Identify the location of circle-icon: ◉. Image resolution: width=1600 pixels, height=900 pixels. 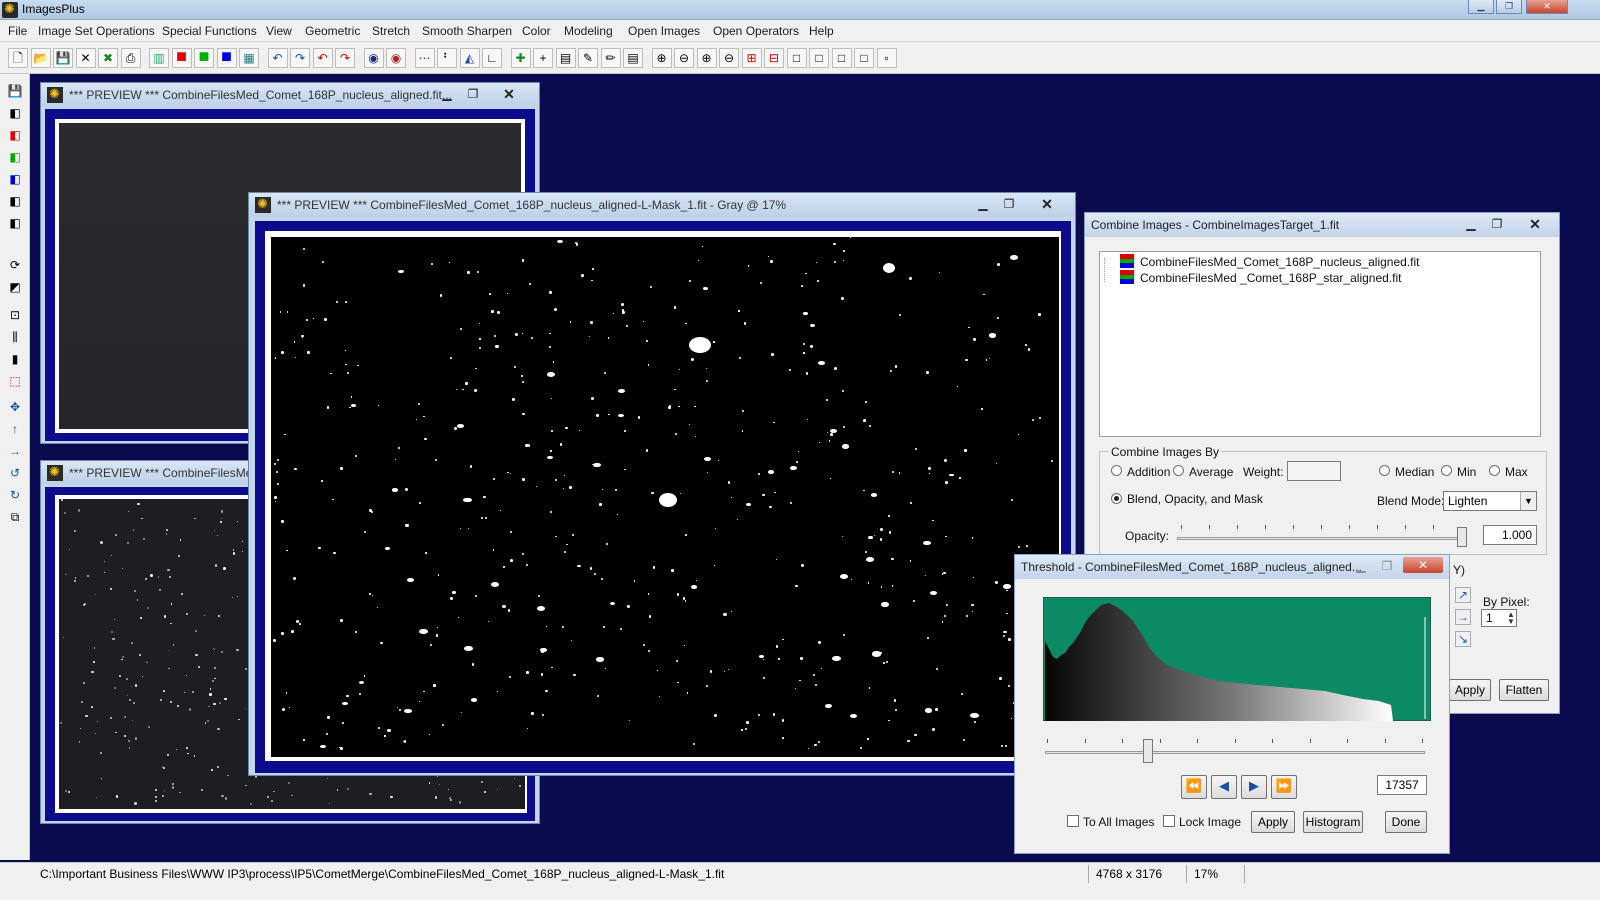
(373, 58).